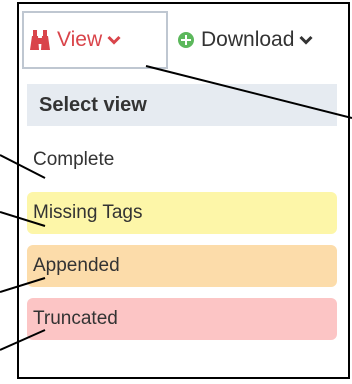  I want to click on view-dropdown-button: View, so click(95, 40).